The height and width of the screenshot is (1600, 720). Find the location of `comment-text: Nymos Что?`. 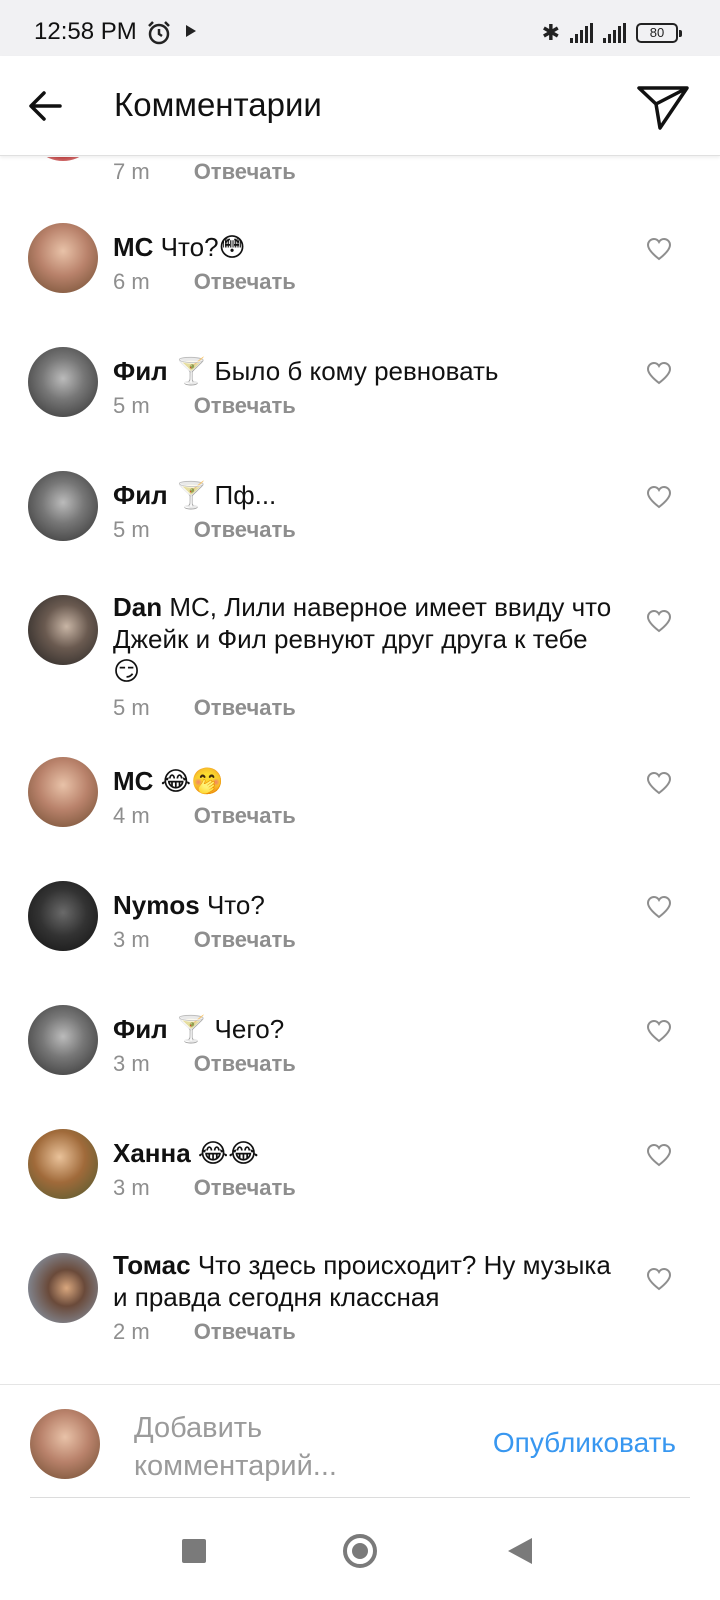

comment-text: Nymos Что? is located at coordinates (363, 905).